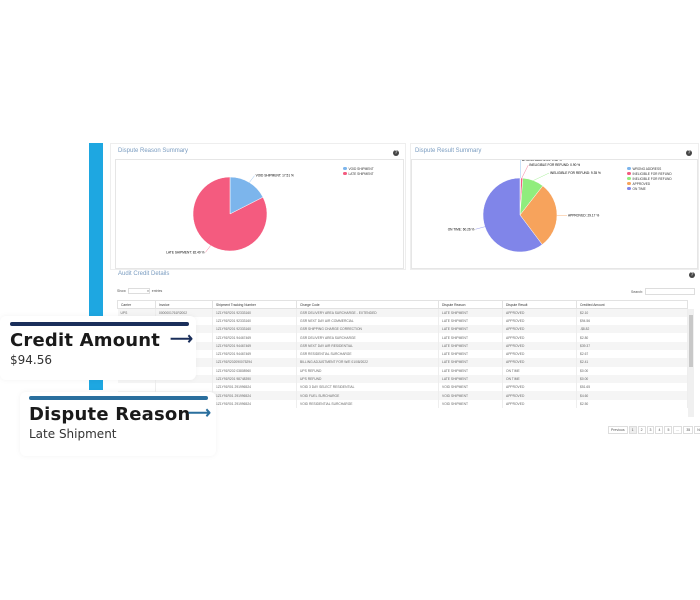  Describe the element at coordinates (136, 304) in the screenshot. I see `column-header: Carrier` at that location.